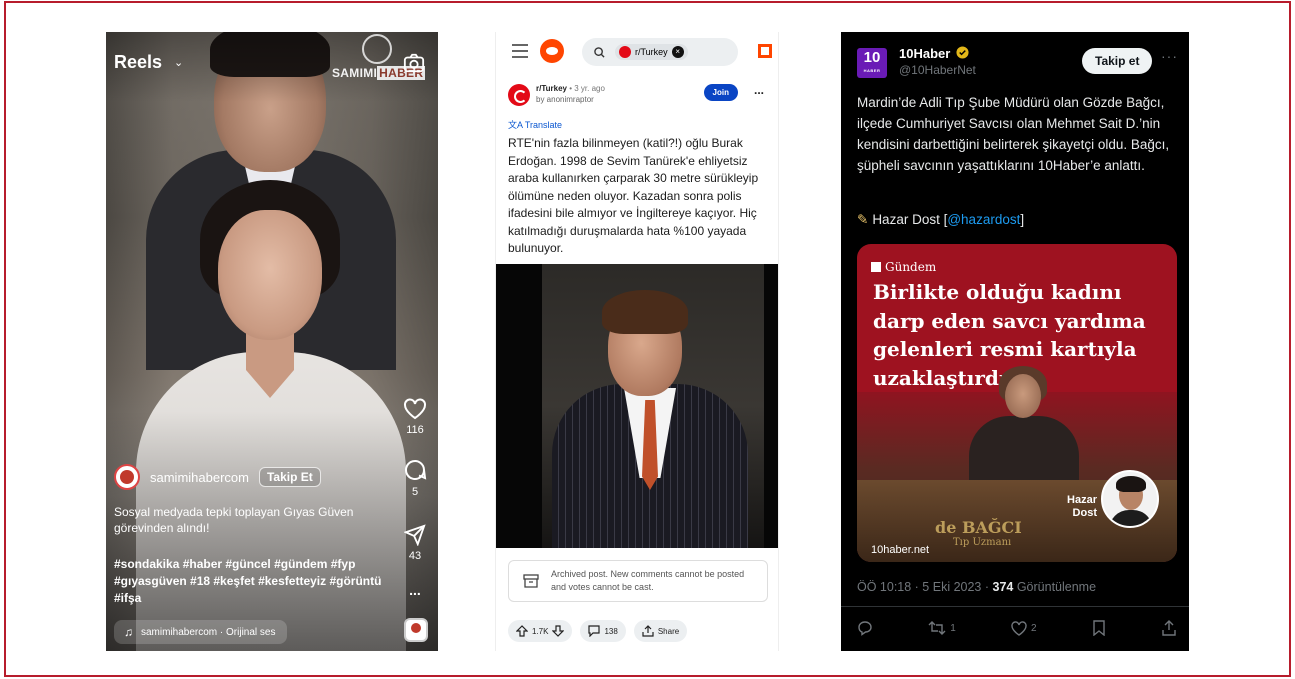  I want to click on avatar: 10 HABER, so click(872, 63).